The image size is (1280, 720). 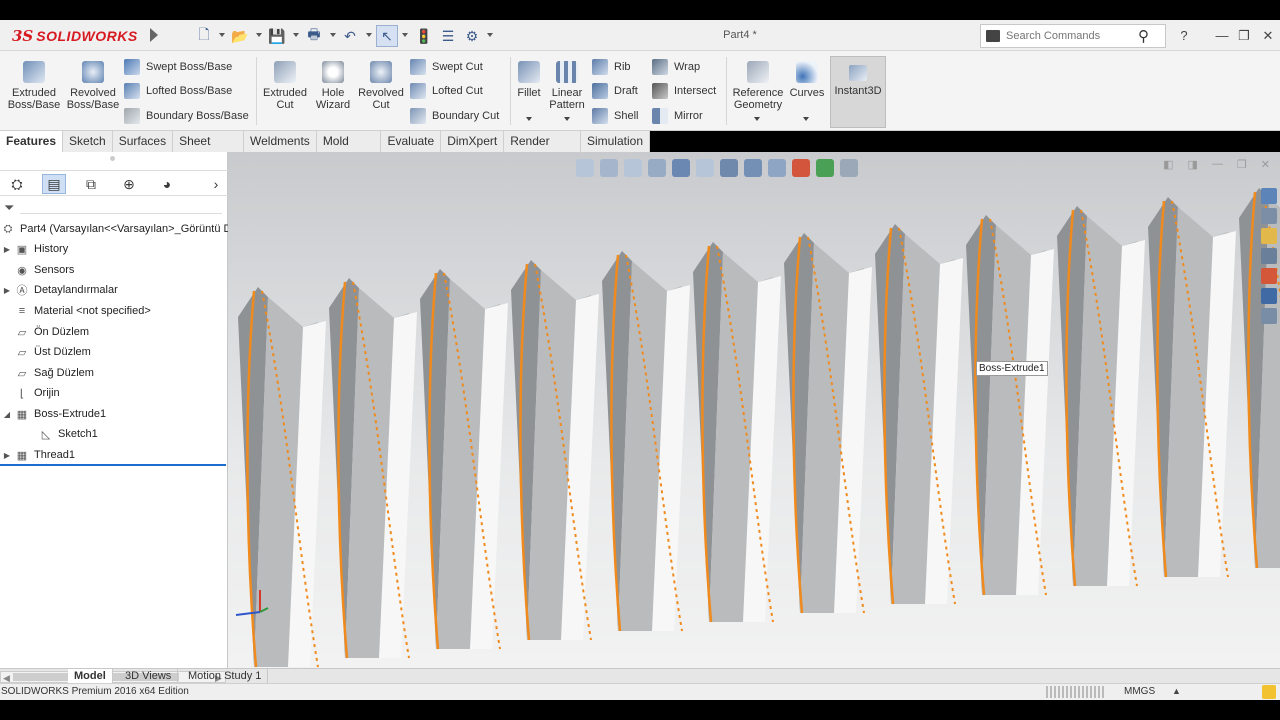 I want to click on boundary-boss-button: Boundary Boss/Base, so click(x=186, y=116).